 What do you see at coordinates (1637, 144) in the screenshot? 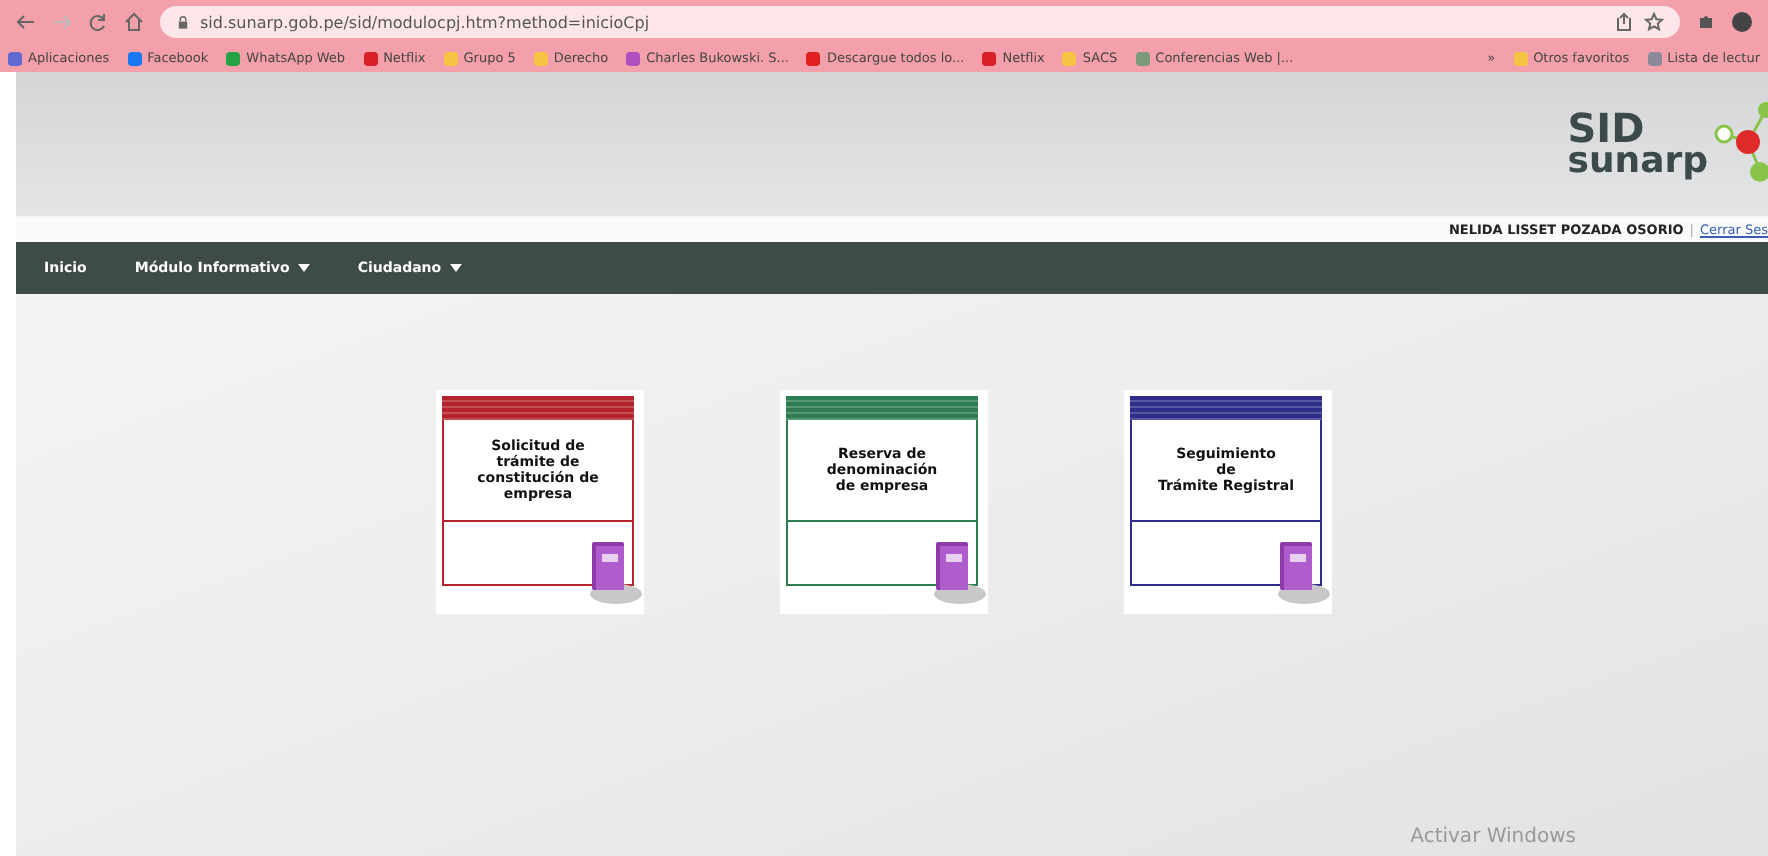
I see `logo-text: SID sunarp` at bounding box center [1637, 144].